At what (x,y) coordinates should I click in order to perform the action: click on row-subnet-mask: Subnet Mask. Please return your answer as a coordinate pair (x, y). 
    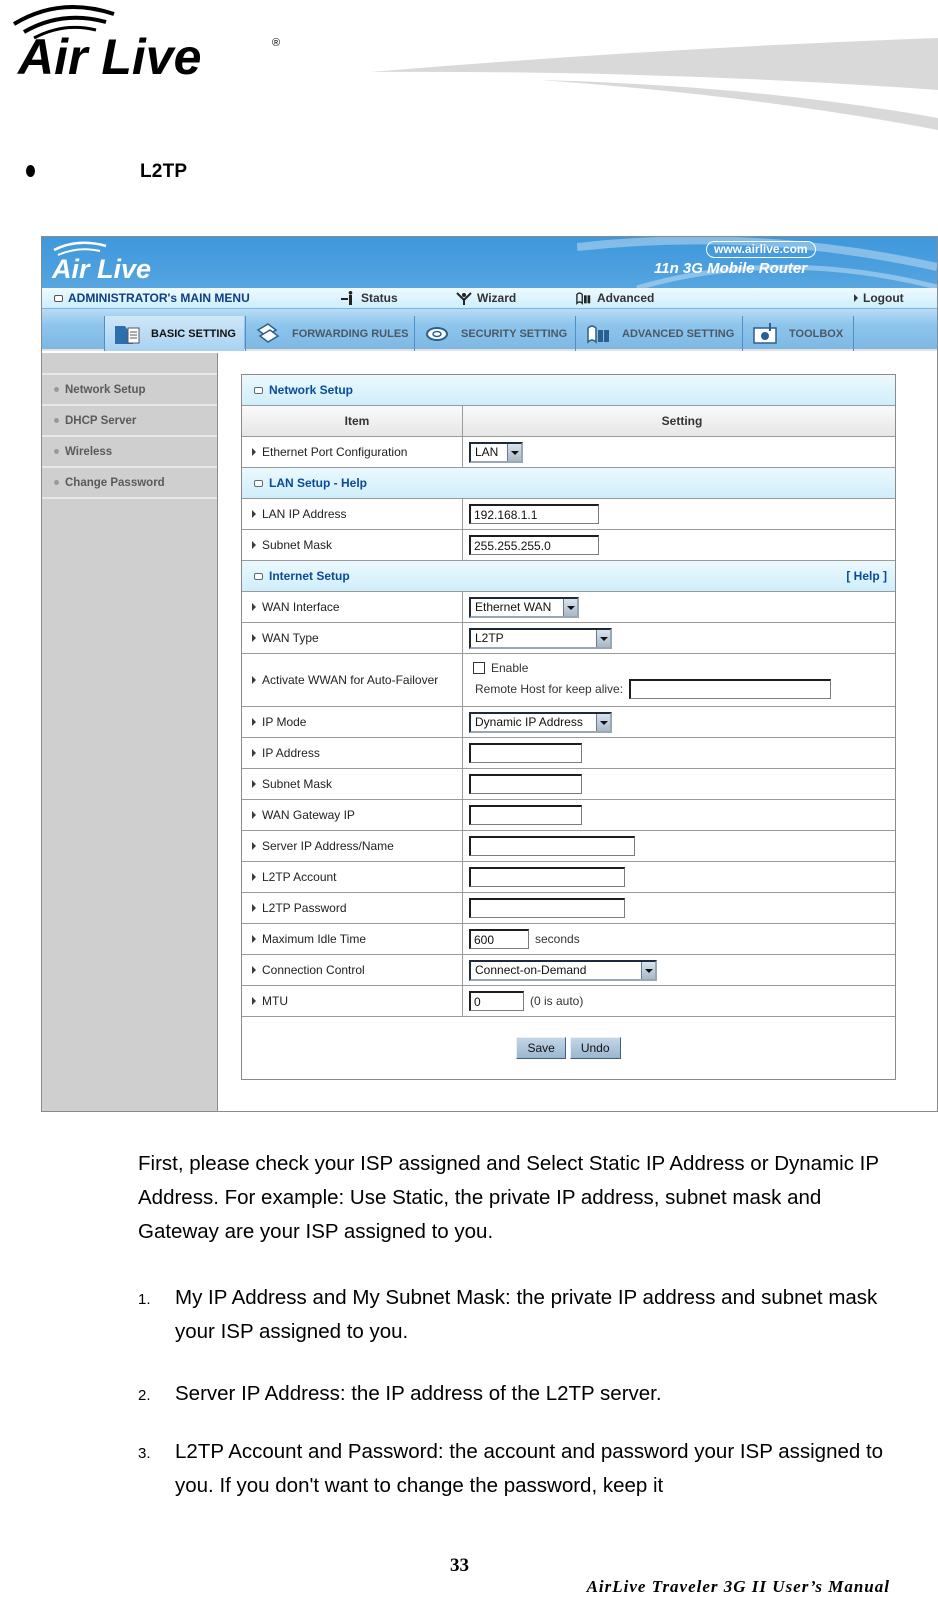
    Looking at the image, I should click on (568, 784).